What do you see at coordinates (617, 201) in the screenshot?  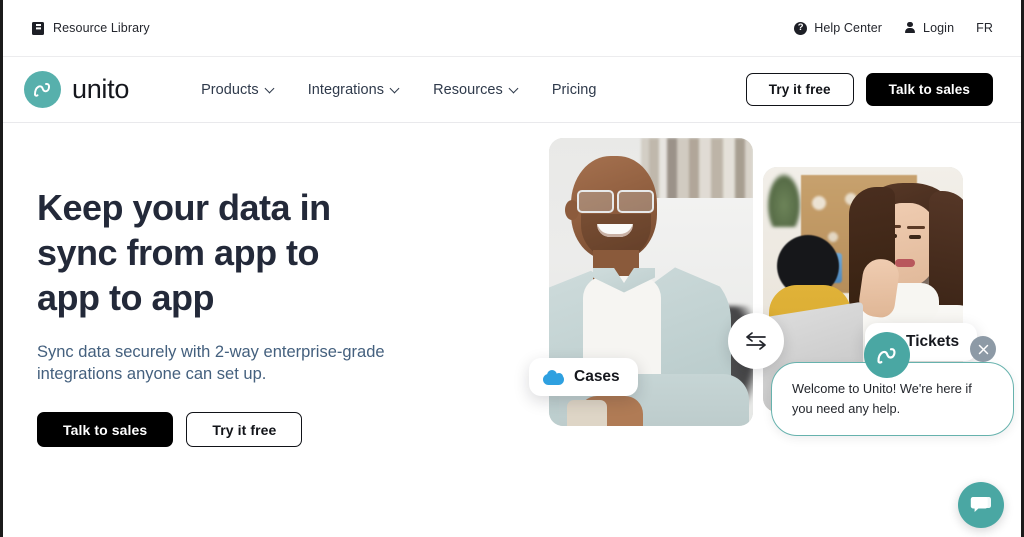 I see `left-photo-glasses` at bounding box center [617, 201].